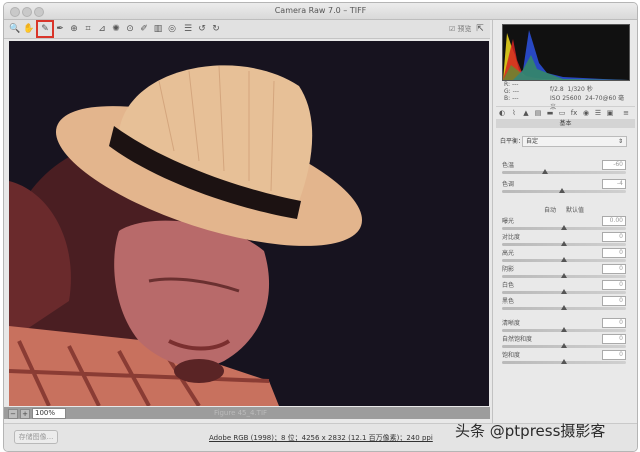  I want to click on tab-hsl-icon: ▤, so click(538, 113).